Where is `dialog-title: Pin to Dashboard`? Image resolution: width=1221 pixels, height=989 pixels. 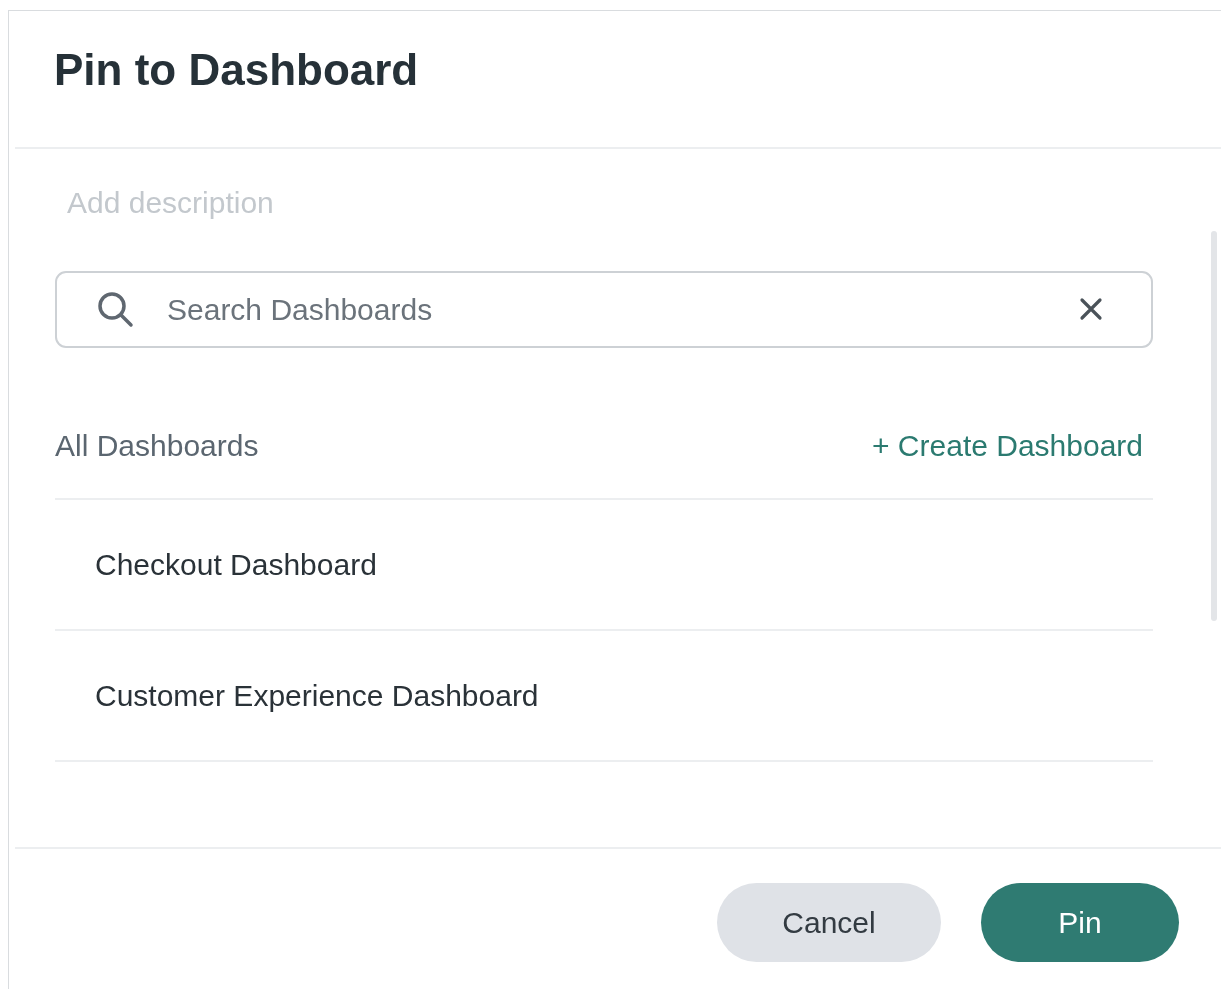
dialog-title: Pin to Dashboard is located at coordinates (236, 70).